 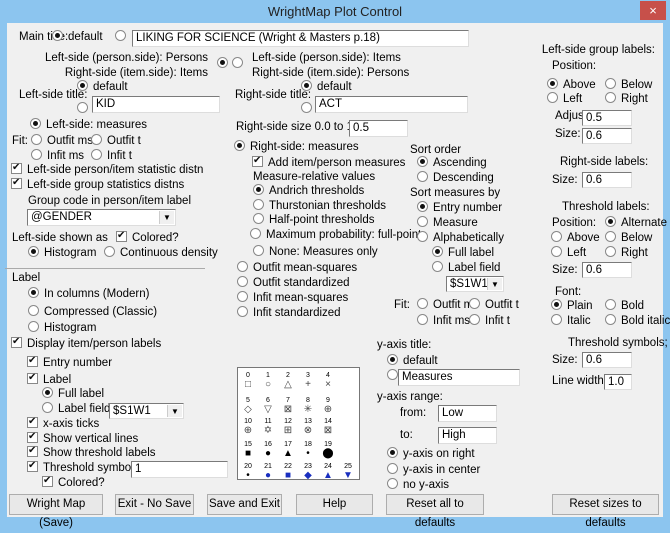 What do you see at coordinates (455, 178) in the screenshot?
I see `descending-radio: Descending` at bounding box center [455, 178].